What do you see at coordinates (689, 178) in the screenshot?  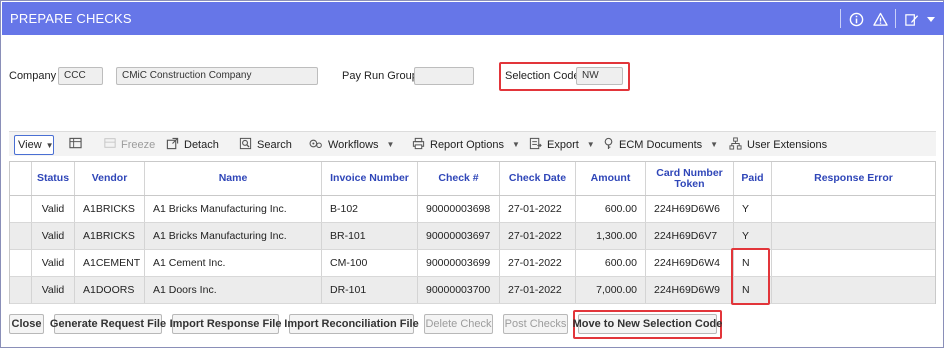 I see `column-header-card-number-token: Card Number Token` at bounding box center [689, 178].